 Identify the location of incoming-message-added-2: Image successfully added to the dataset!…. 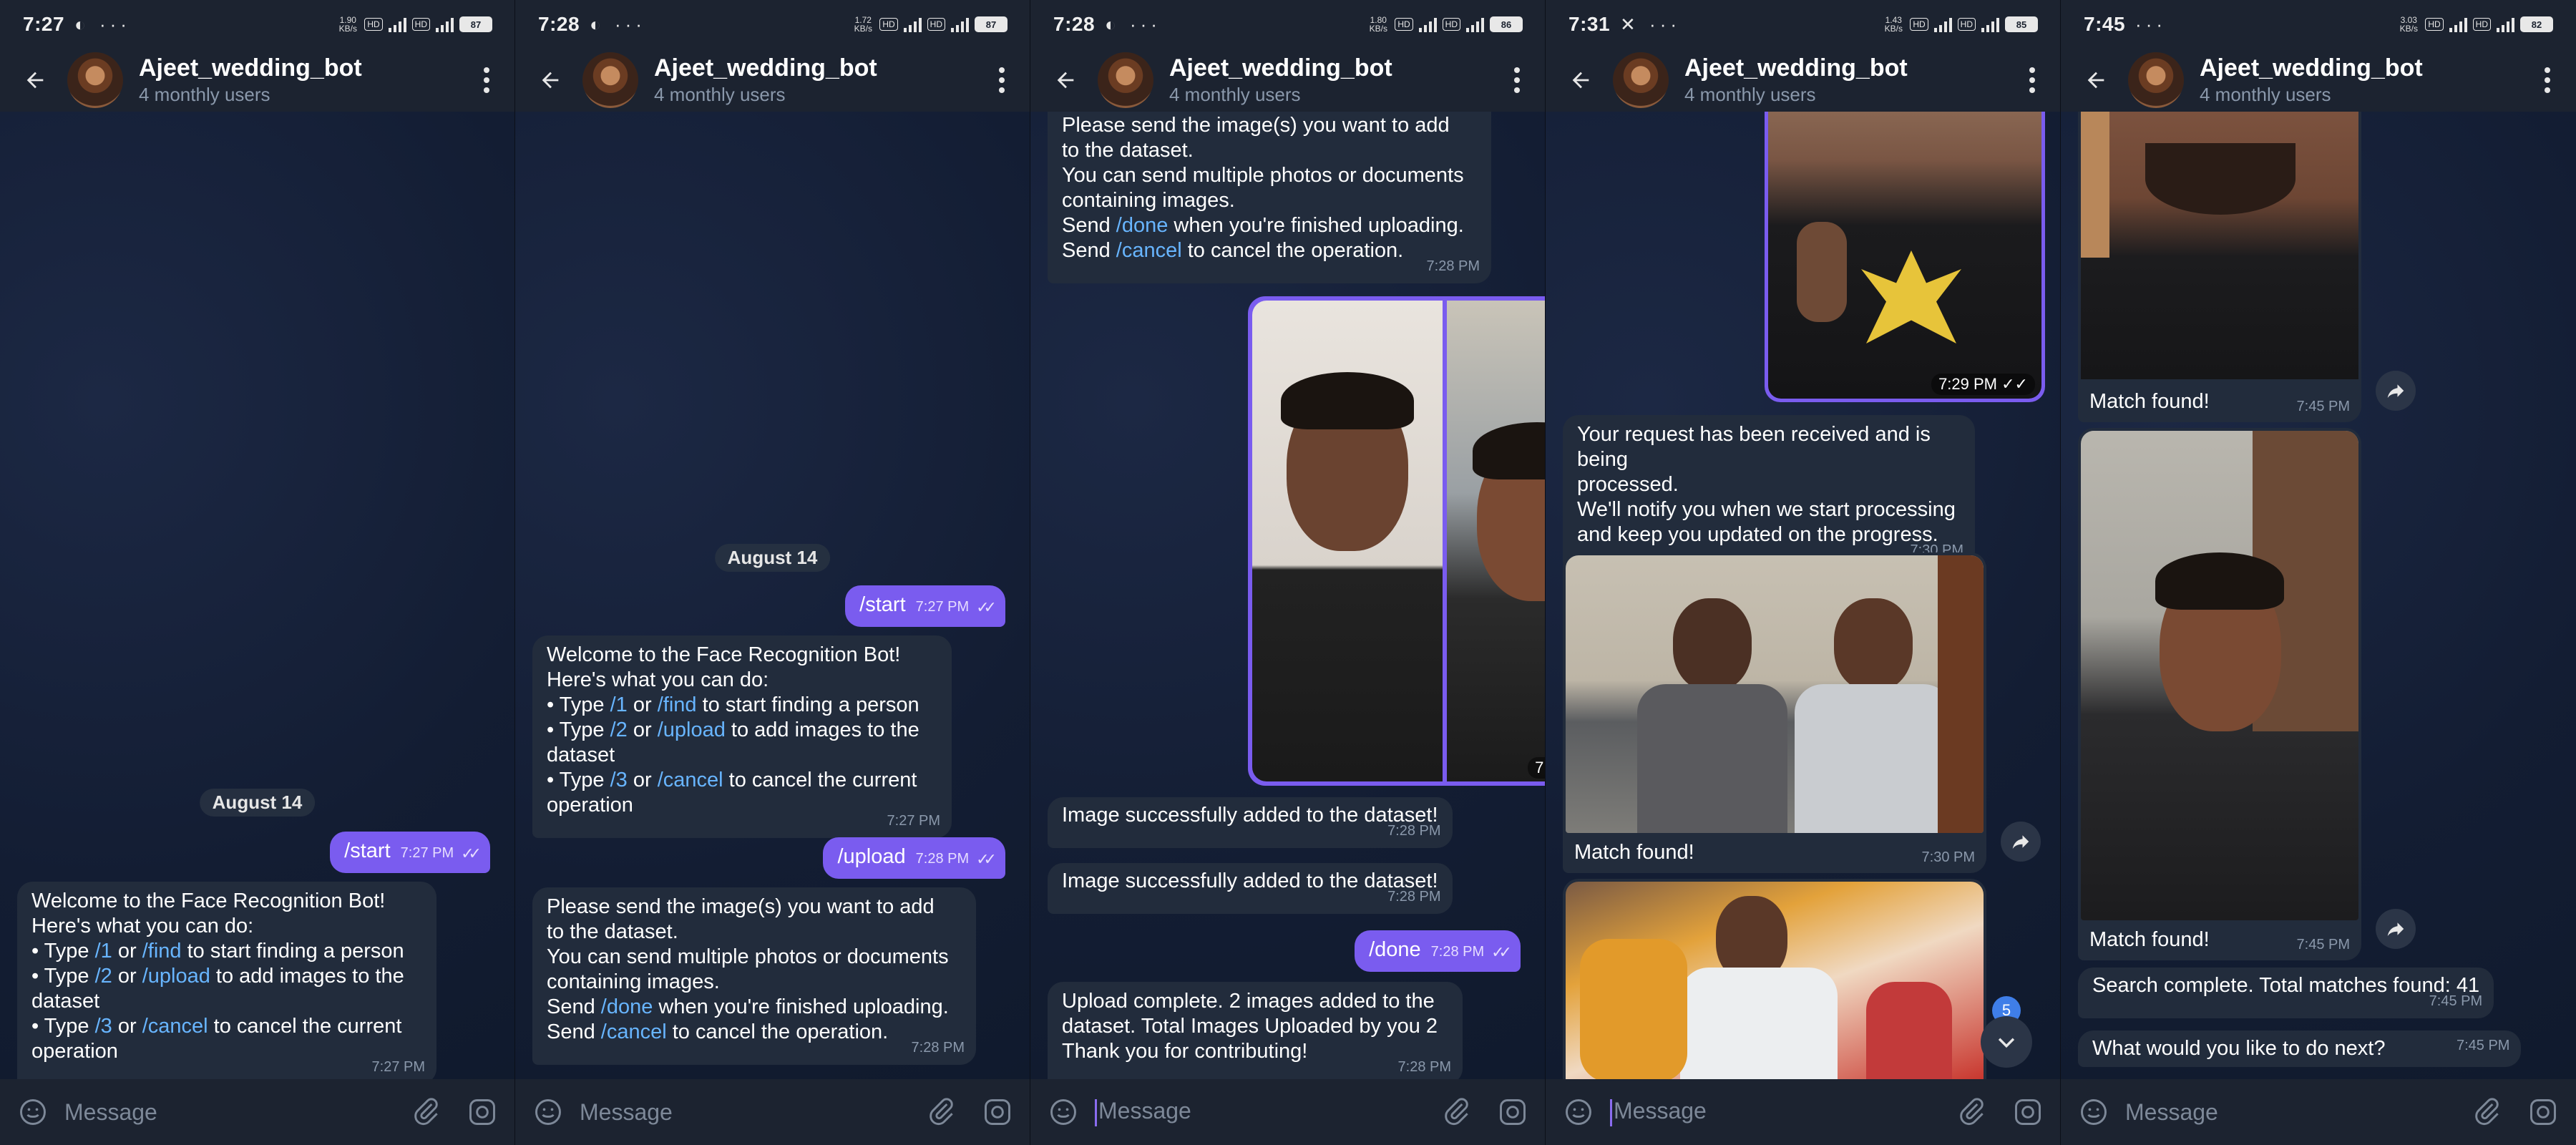
(1250, 888).